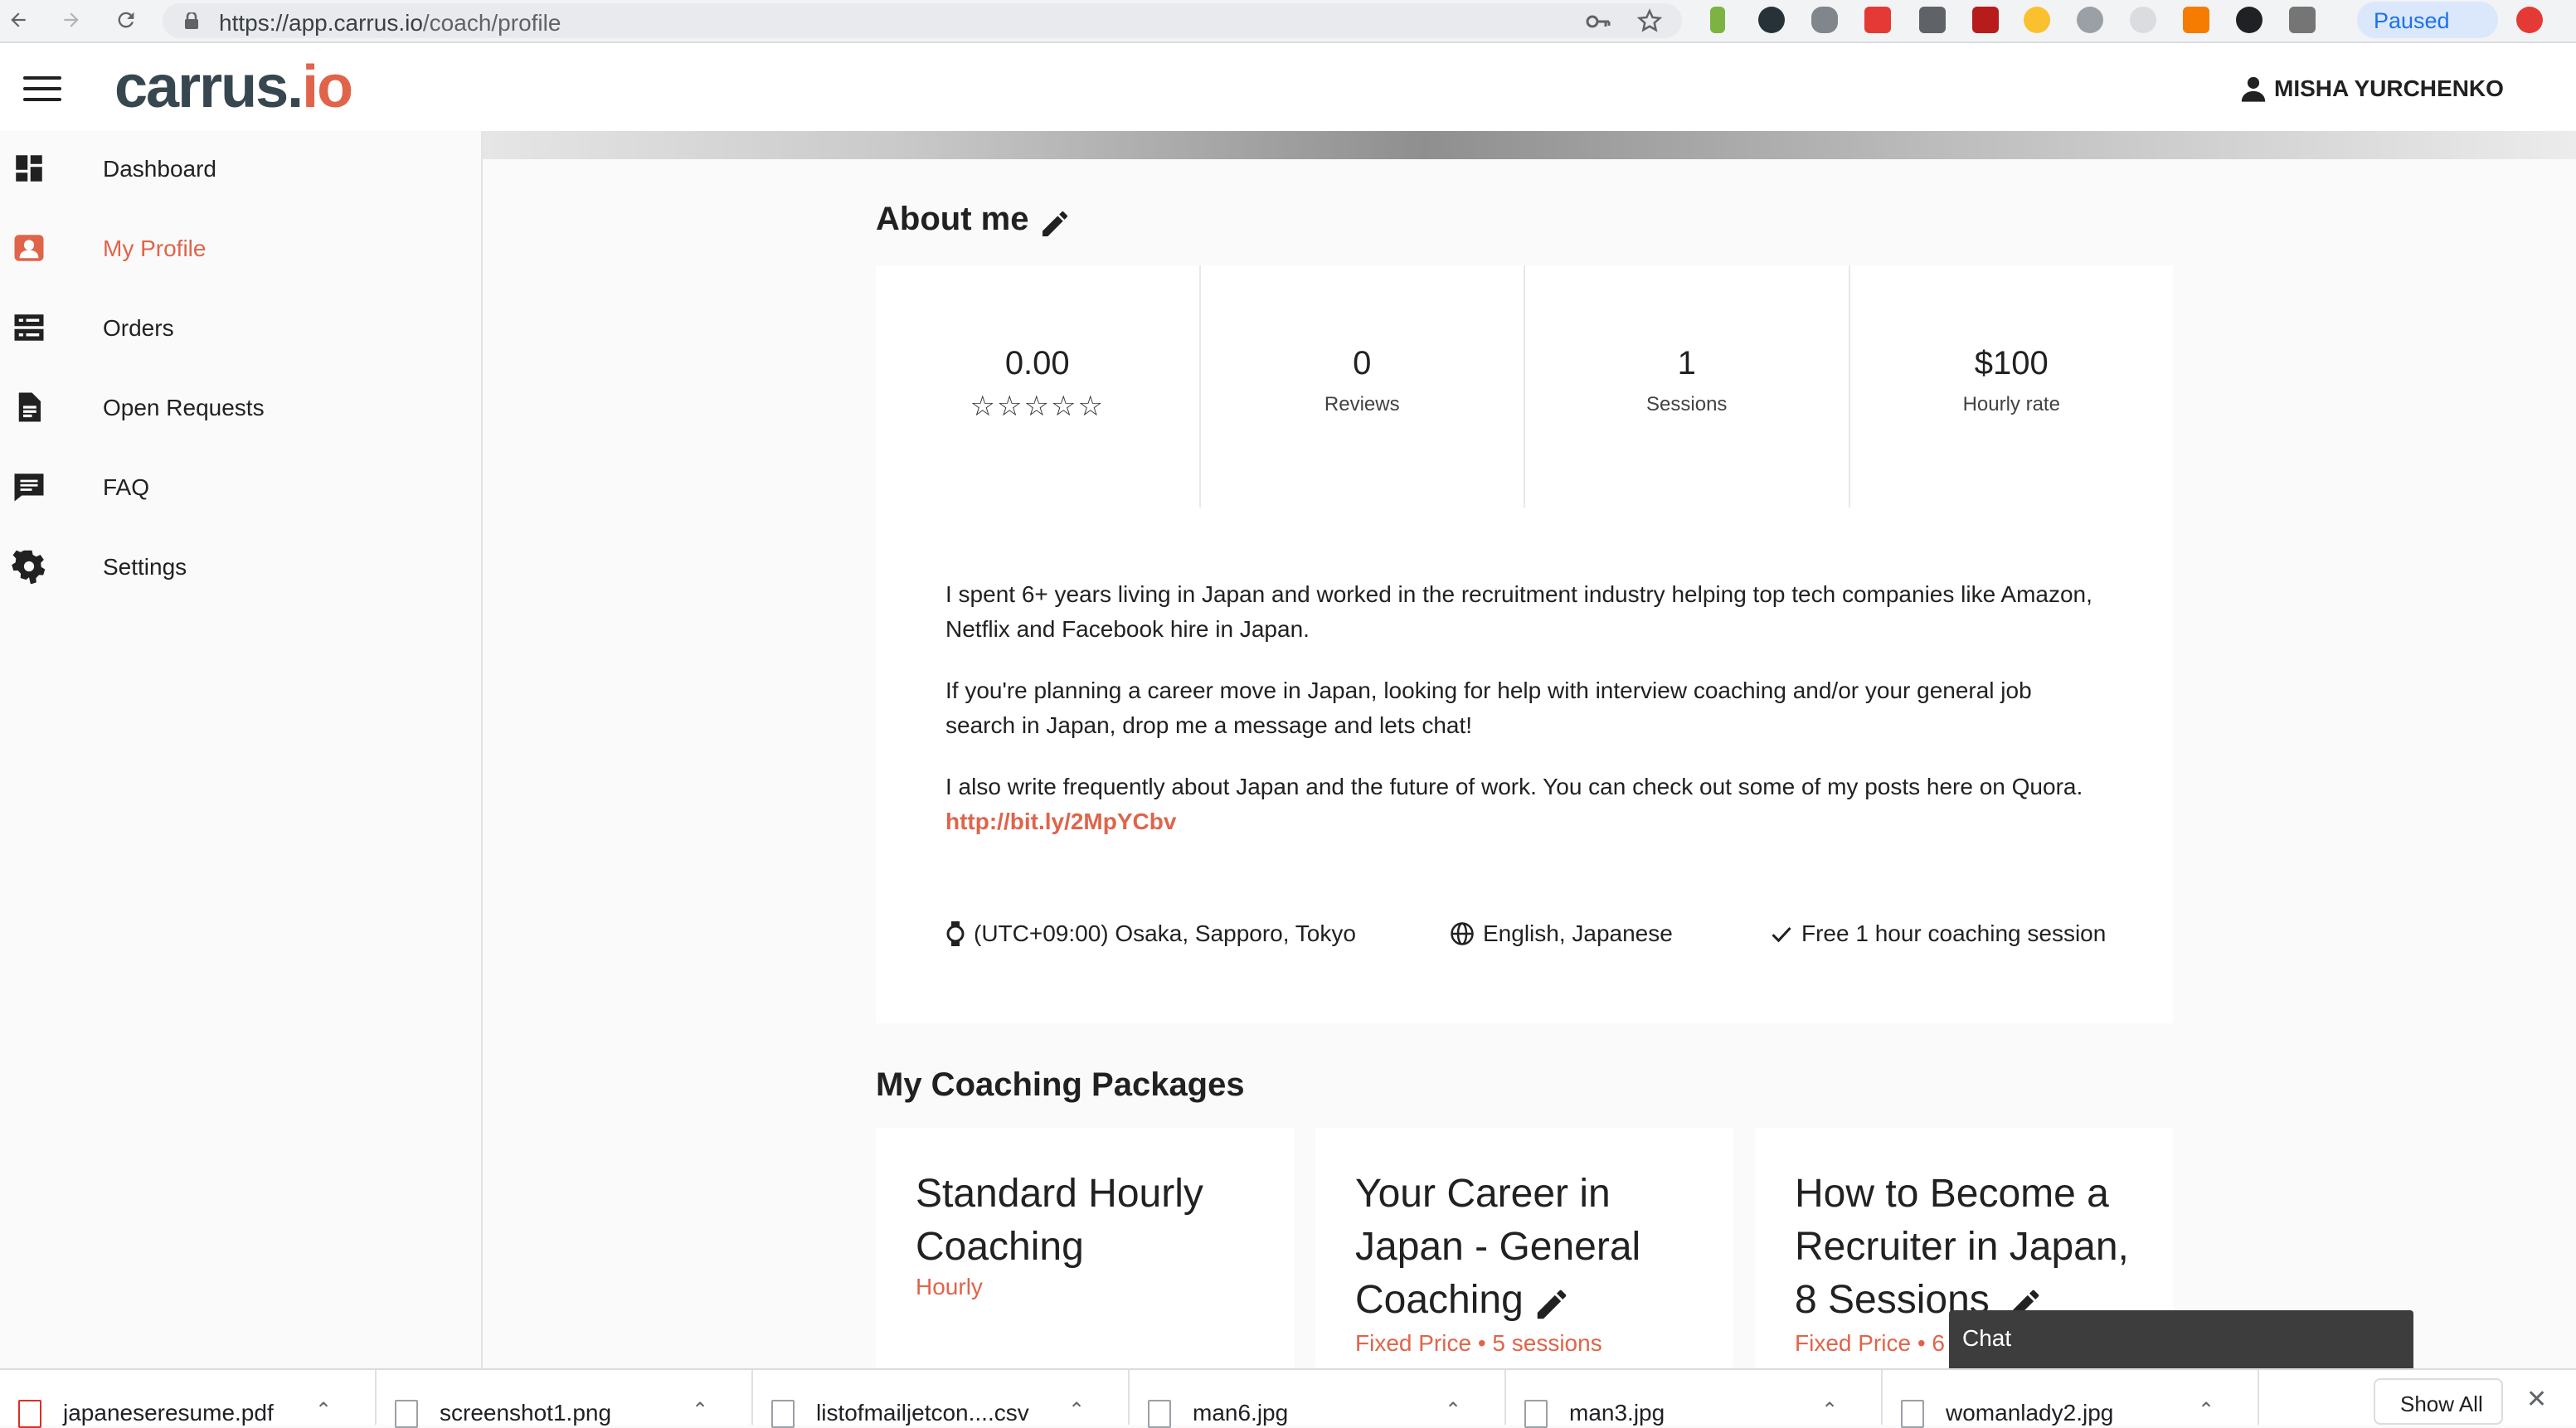  Describe the element at coordinates (2249, 20) in the screenshot. I see `clock-extension-icon` at that location.